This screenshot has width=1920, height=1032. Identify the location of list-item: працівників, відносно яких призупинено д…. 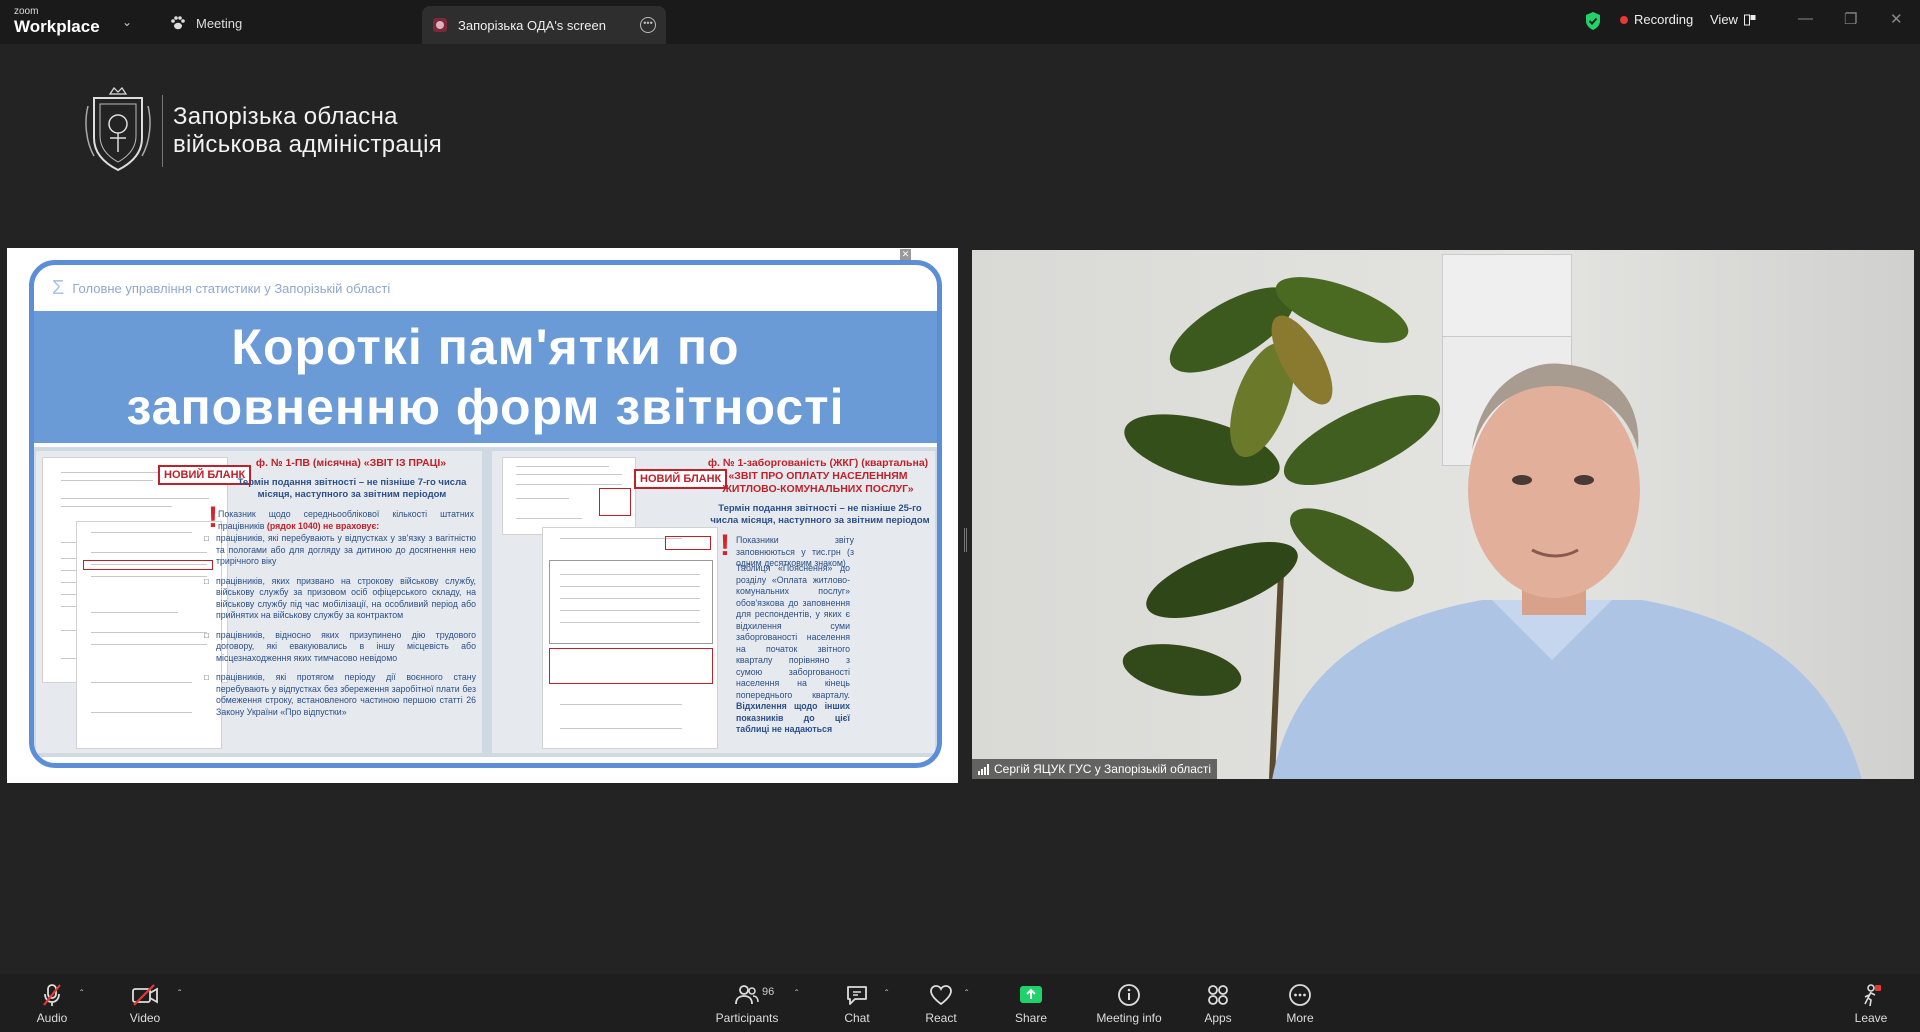
(340, 647).